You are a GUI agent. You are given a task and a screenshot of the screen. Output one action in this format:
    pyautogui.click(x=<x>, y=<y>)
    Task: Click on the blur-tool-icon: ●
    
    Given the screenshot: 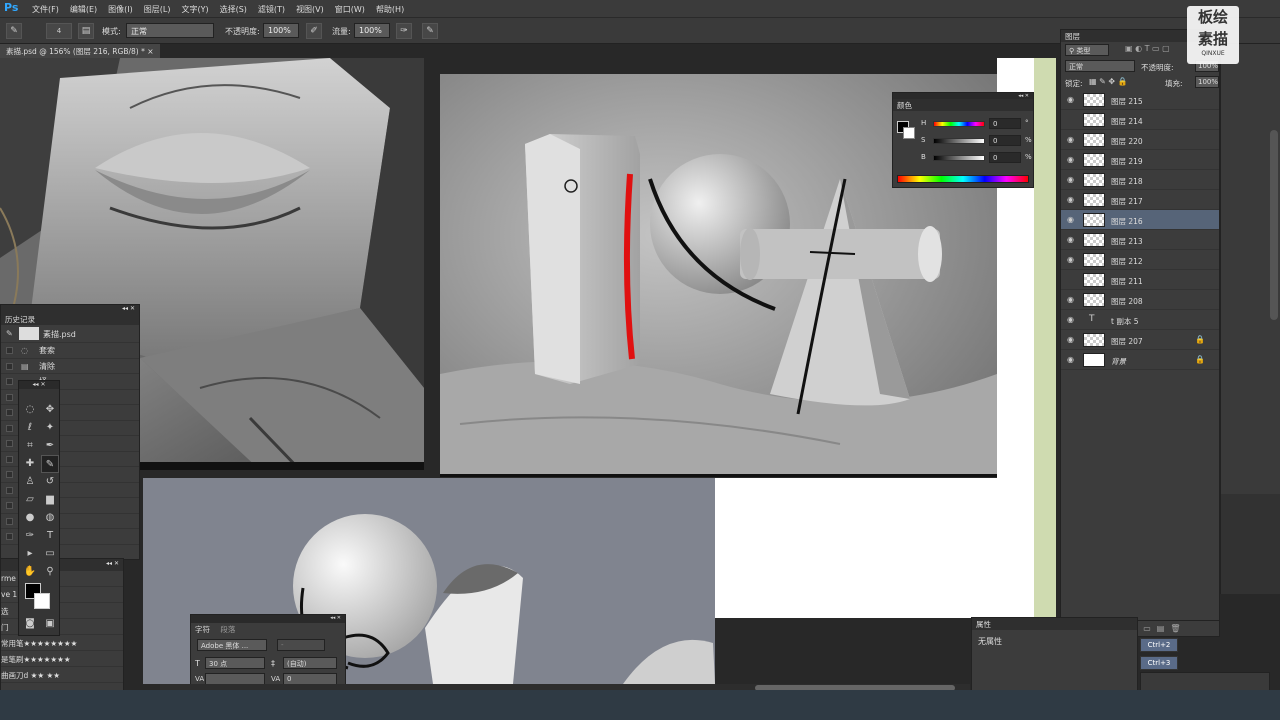 What is the action you would take?
    pyautogui.click(x=30, y=518)
    